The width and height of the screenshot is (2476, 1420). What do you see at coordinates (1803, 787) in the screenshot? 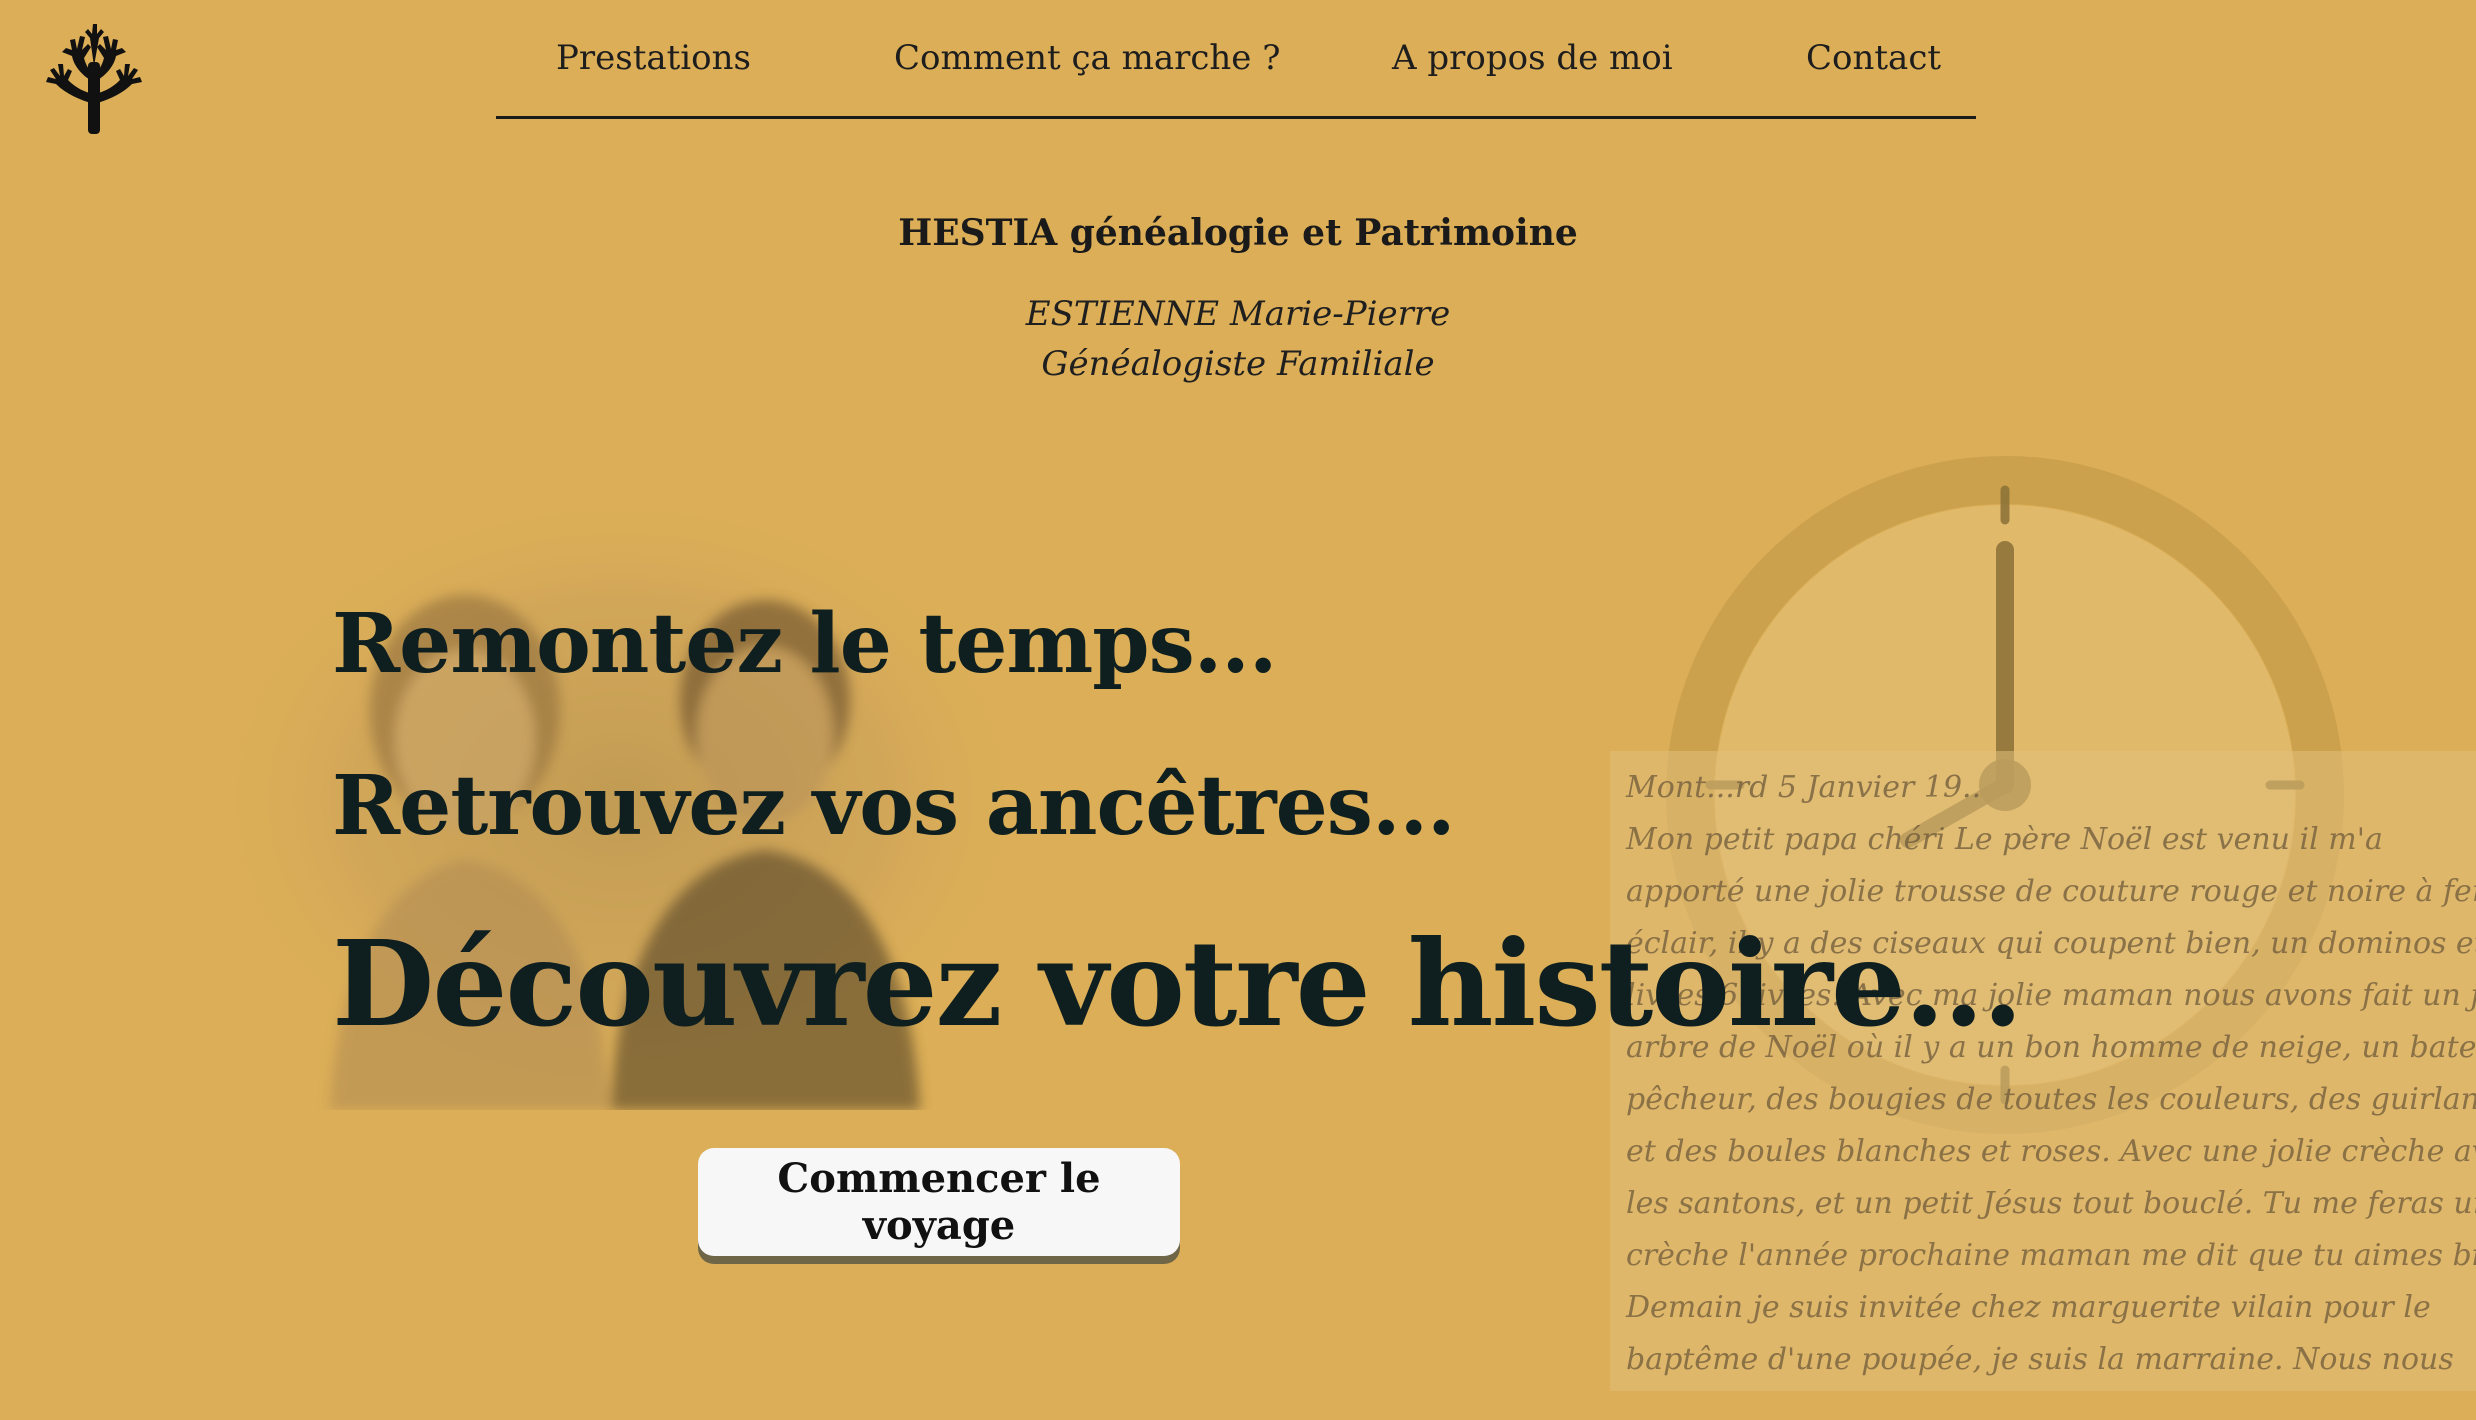
I see `letter-line: Mont...rd 5 Janvier 19..` at bounding box center [1803, 787].